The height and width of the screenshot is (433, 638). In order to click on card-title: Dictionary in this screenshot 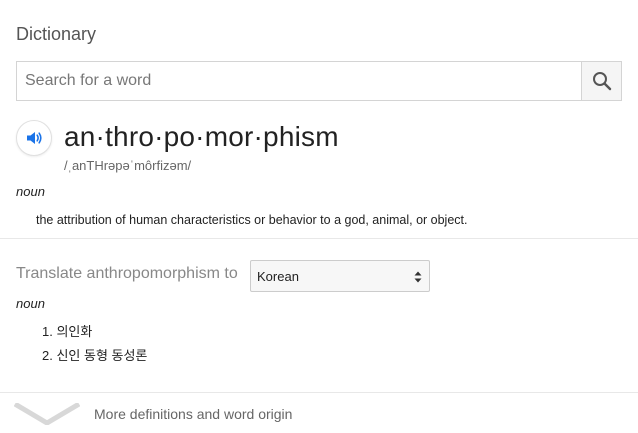, I will do `click(56, 34)`.